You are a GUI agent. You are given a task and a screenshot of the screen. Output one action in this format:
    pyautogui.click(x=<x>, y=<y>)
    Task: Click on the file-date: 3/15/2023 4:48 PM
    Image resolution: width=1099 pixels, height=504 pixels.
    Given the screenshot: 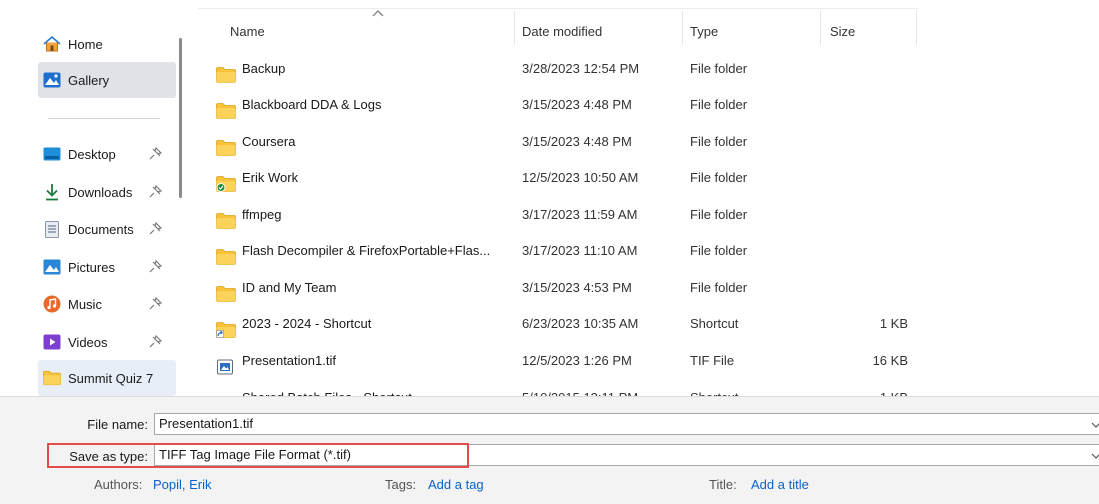 What is the action you would take?
    pyautogui.click(x=577, y=104)
    